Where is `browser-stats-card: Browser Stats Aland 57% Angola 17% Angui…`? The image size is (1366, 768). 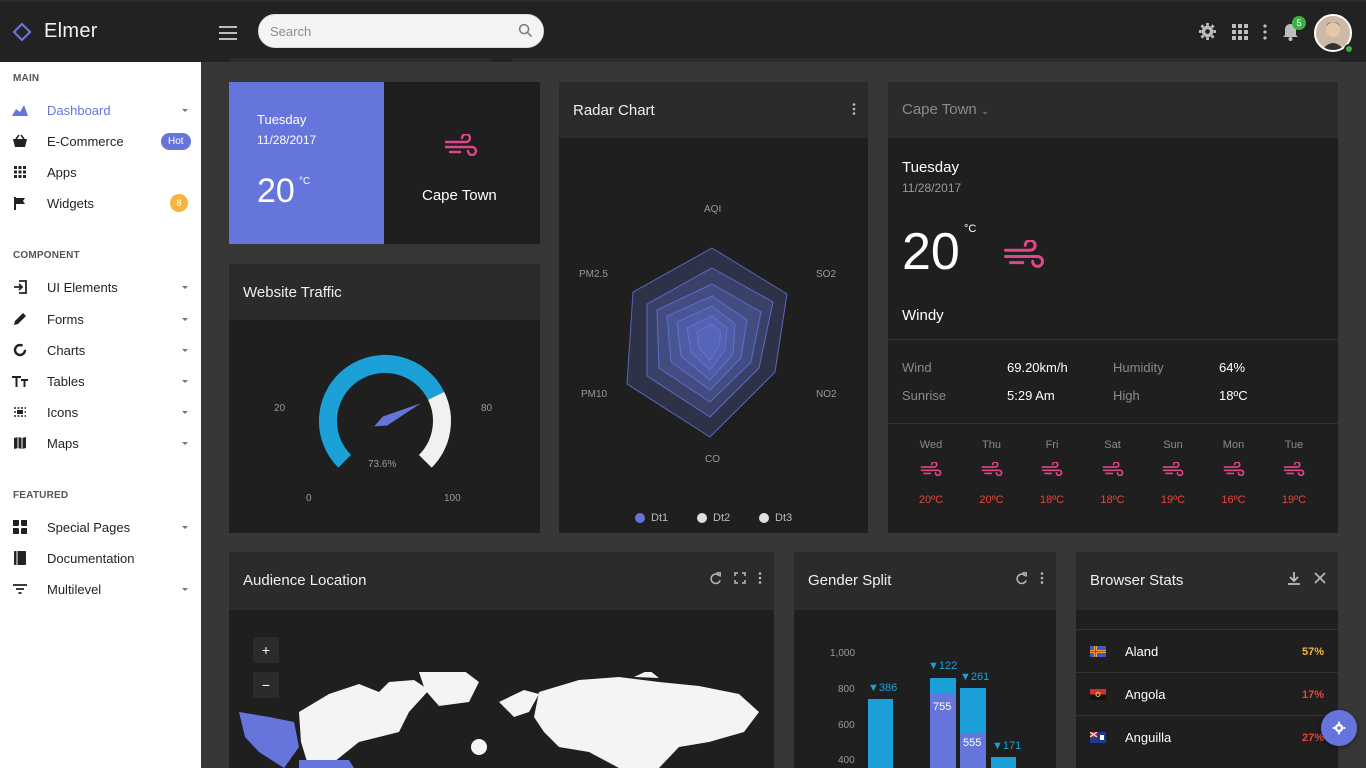
browser-stats-card: Browser Stats Aland 57% Angola 17% Angui… is located at coordinates (1207, 660).